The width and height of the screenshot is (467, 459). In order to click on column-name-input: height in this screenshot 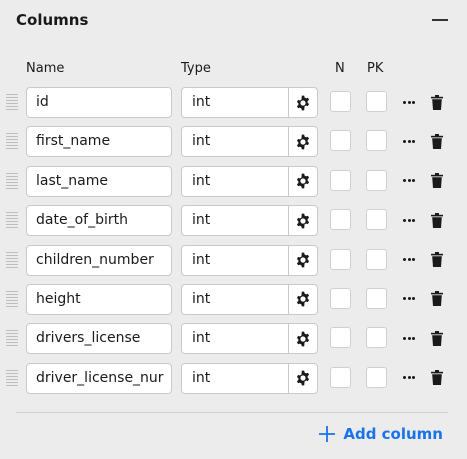, I will do `click(99, 299)`.